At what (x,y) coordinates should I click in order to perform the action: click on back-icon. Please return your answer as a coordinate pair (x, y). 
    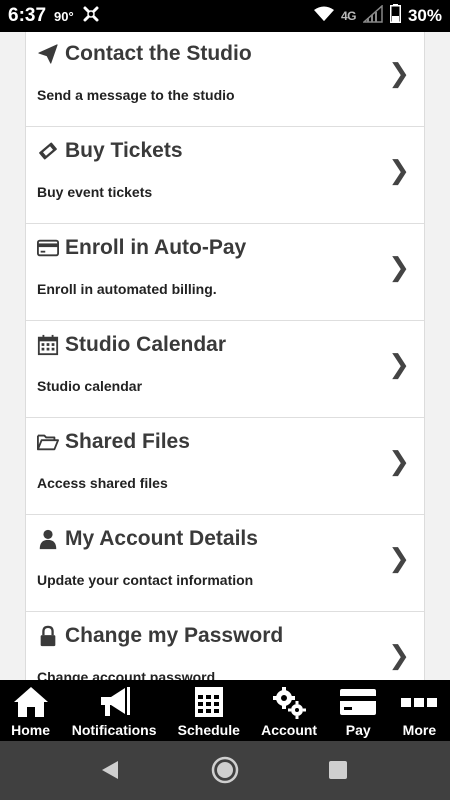
    Looking at the image, I should click on (110, 770).